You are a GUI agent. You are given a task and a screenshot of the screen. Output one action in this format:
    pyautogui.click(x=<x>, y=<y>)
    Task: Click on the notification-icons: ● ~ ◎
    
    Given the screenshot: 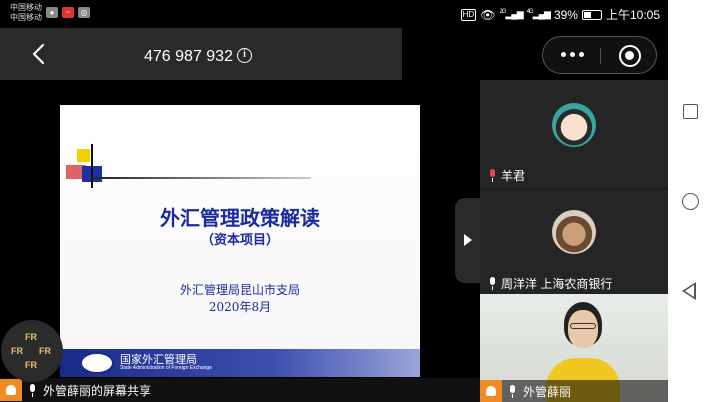 What is the action you would take?
    pyautogui.click(x=68, y=12)
    